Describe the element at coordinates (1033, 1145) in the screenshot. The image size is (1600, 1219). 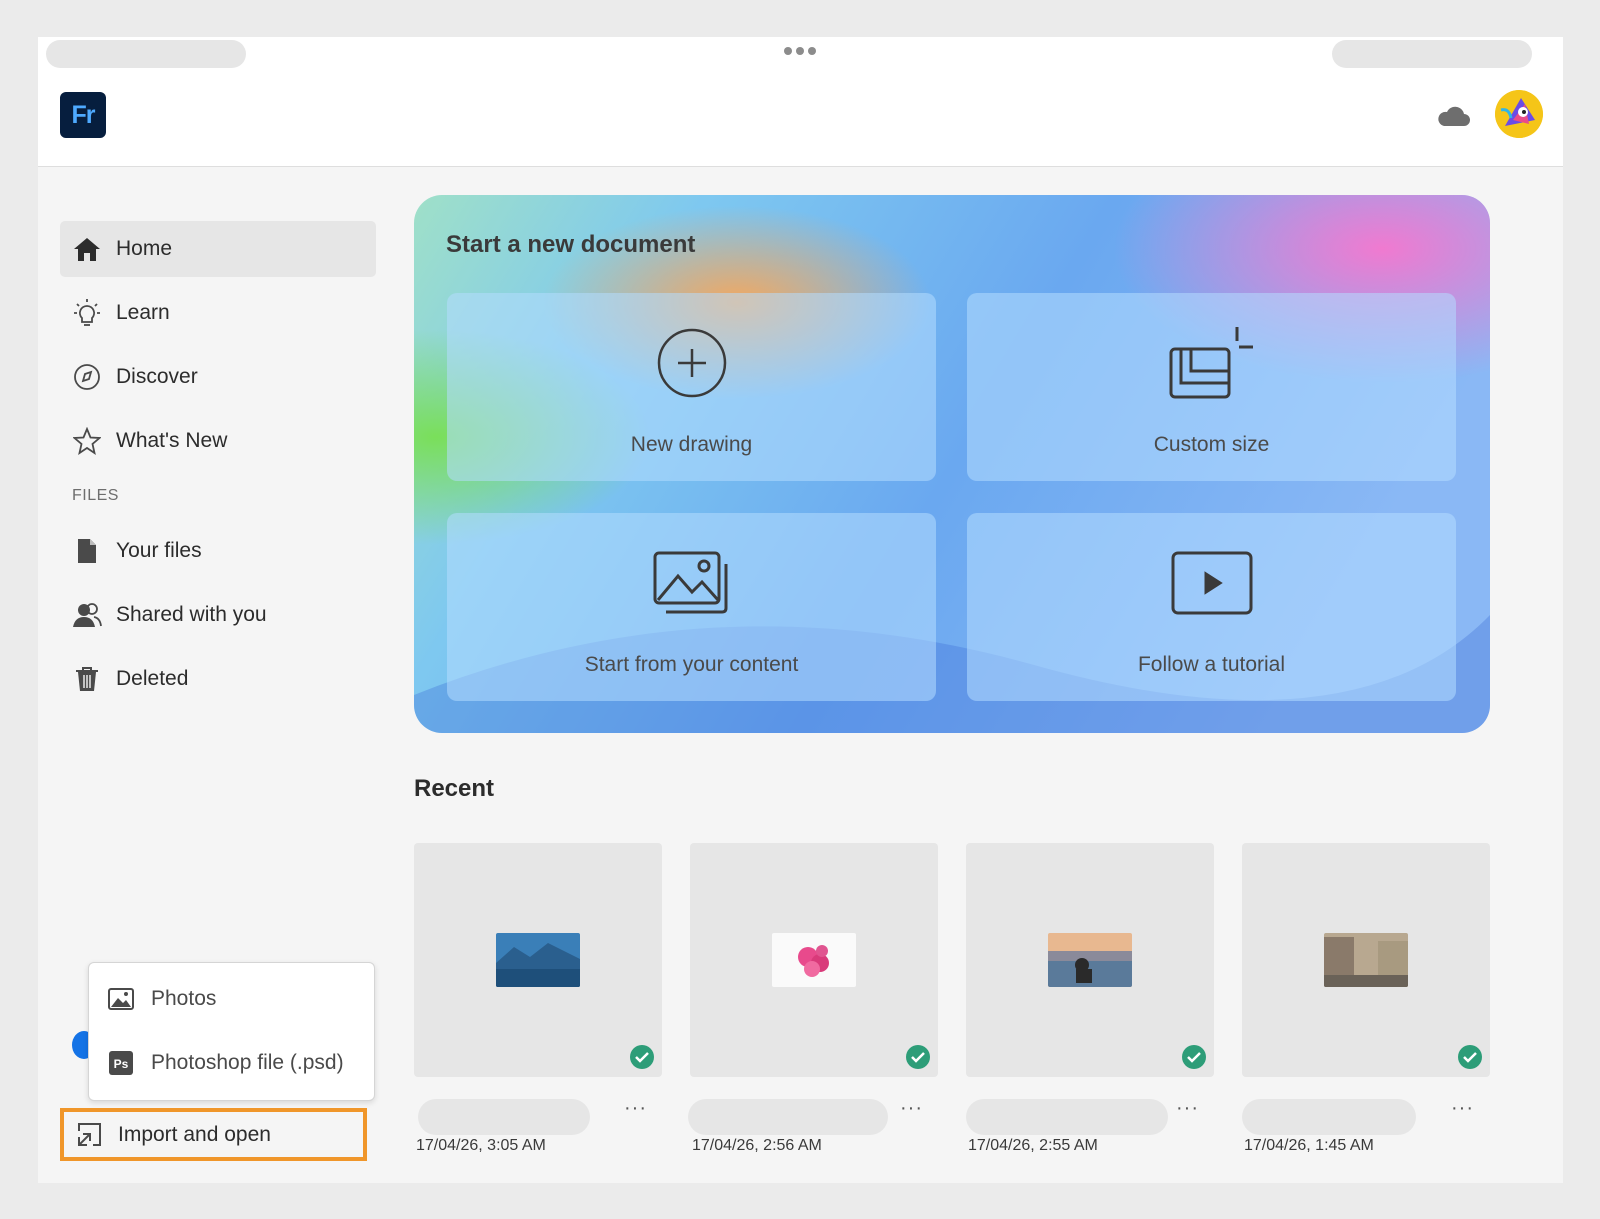
I see `file-date: 17/04/26, 2:55 AM` at that location.